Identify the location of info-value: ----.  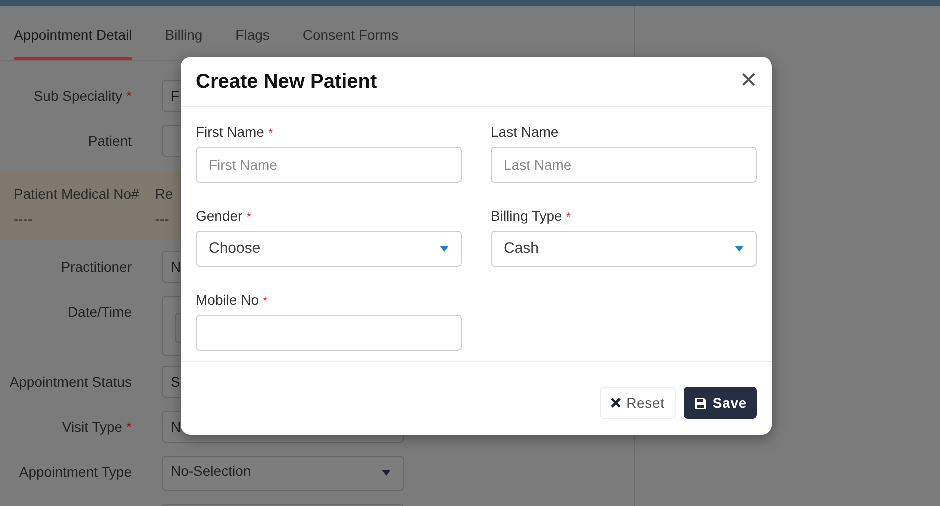
(24, 219).